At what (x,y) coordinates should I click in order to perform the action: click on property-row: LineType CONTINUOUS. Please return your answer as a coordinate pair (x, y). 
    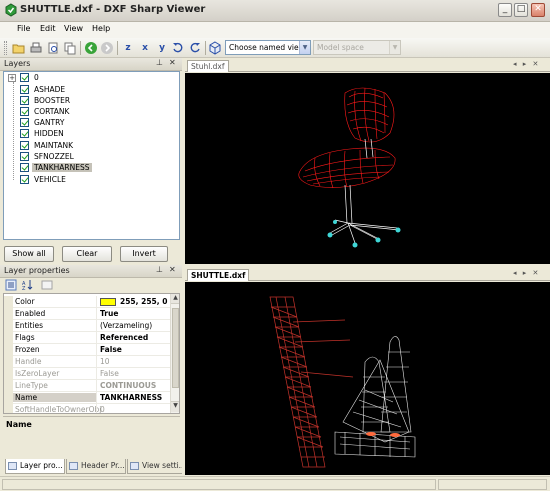
    Looking at the image, I should click on (87, 386).